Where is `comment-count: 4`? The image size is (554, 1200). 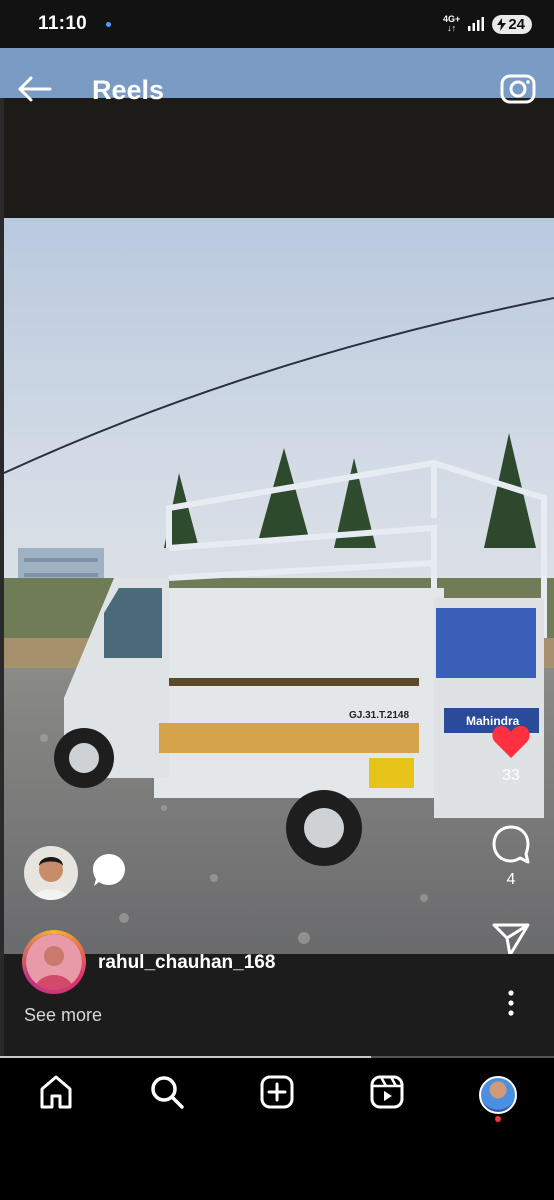
comment-count: 4 is located at coordinates (511, 879).